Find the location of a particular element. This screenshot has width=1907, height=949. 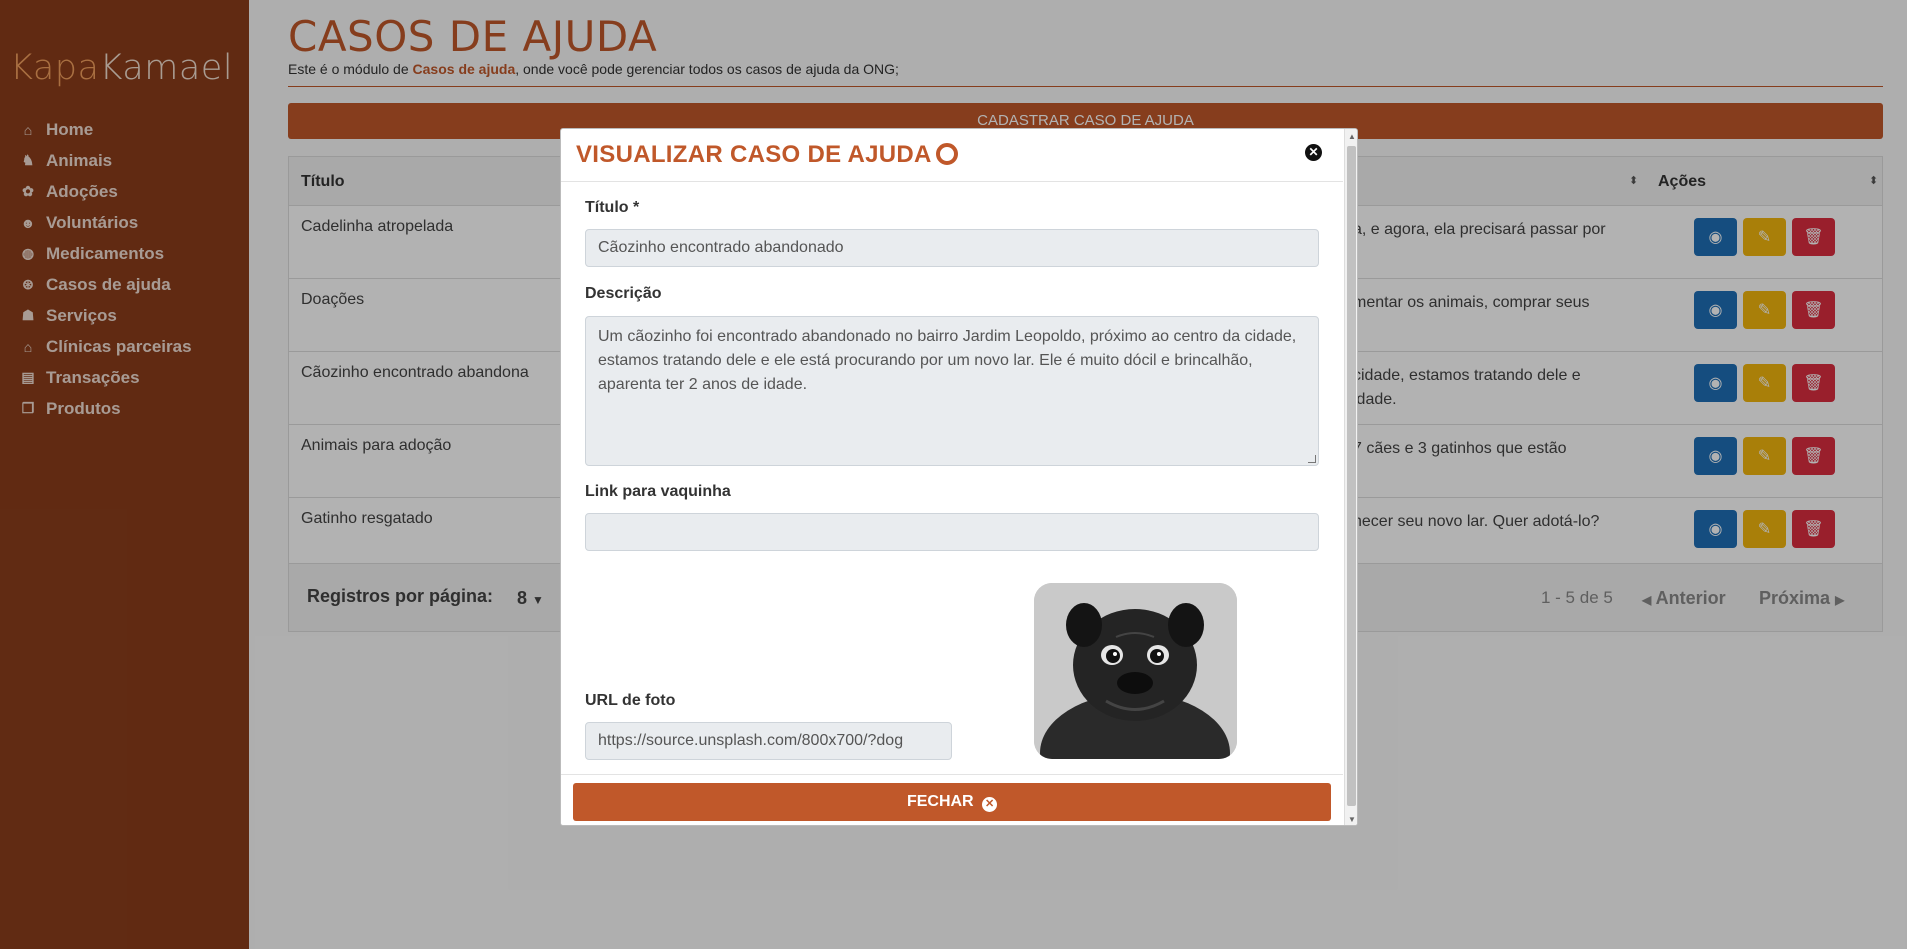

modal-title: VISUALIZAR CASO DE AJUDA is located at coordinates (767, 155).